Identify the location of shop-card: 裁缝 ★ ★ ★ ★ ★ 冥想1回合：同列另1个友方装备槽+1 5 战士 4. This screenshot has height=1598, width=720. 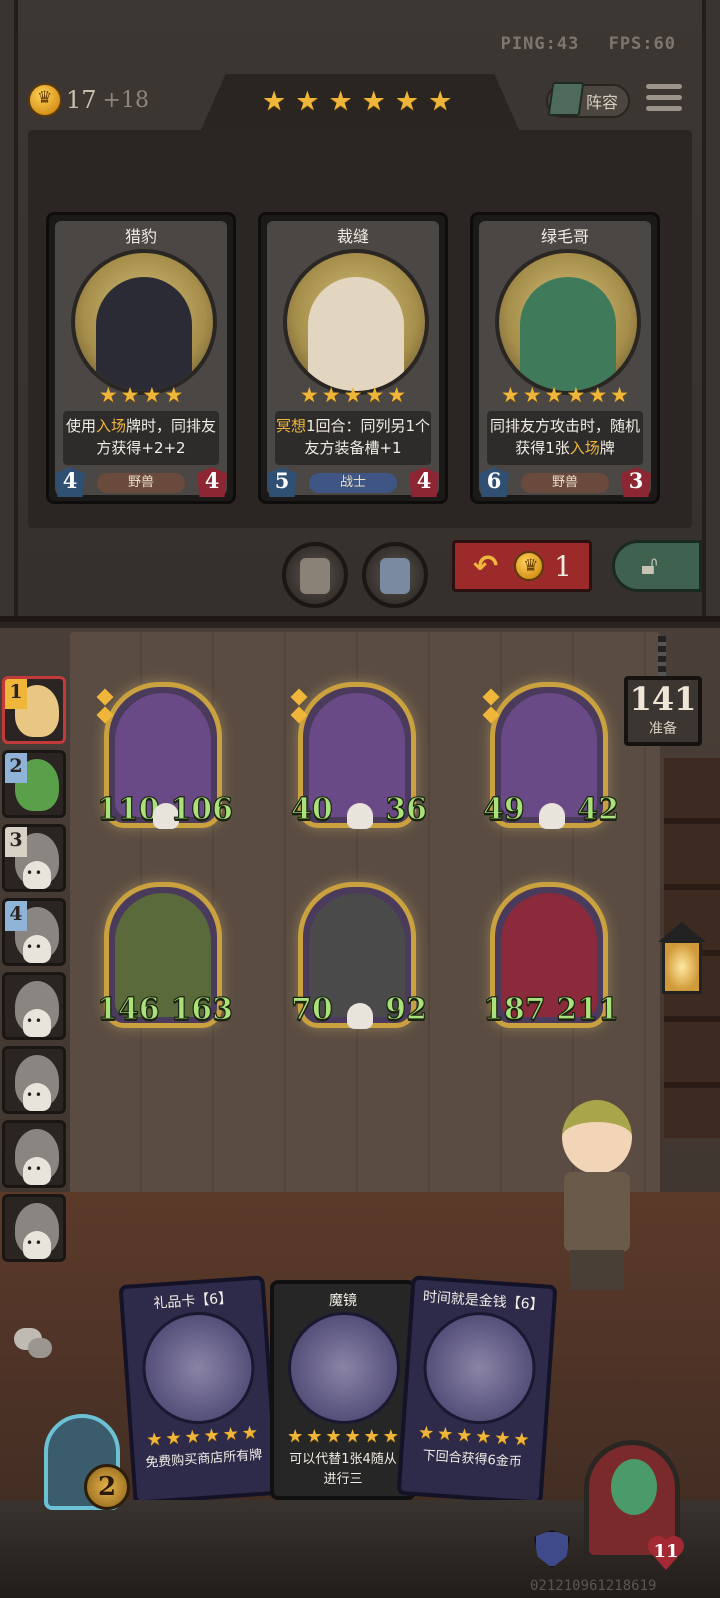
(353, 358).